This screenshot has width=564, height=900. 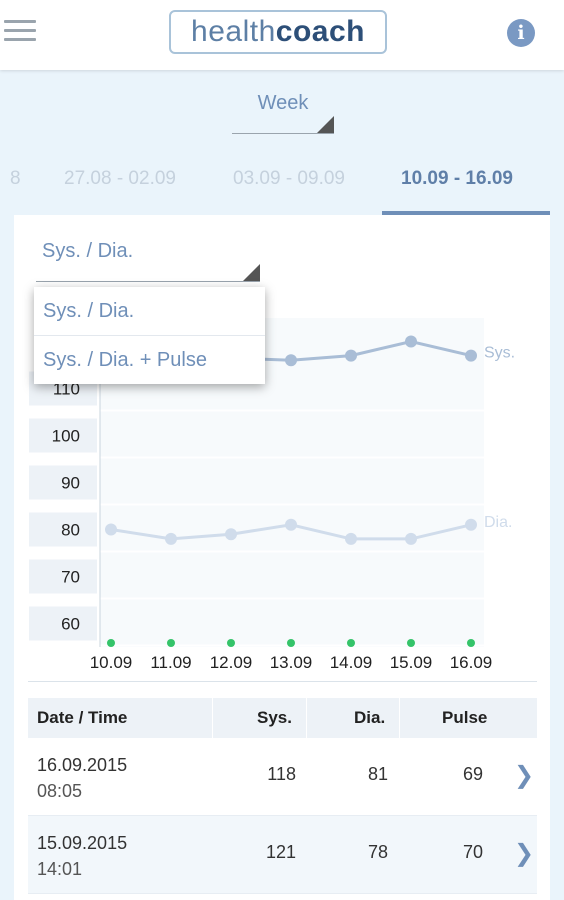 I want to click on table-header: Date / Time Sys. Dia. Pulse, so click(x=282, y=718).